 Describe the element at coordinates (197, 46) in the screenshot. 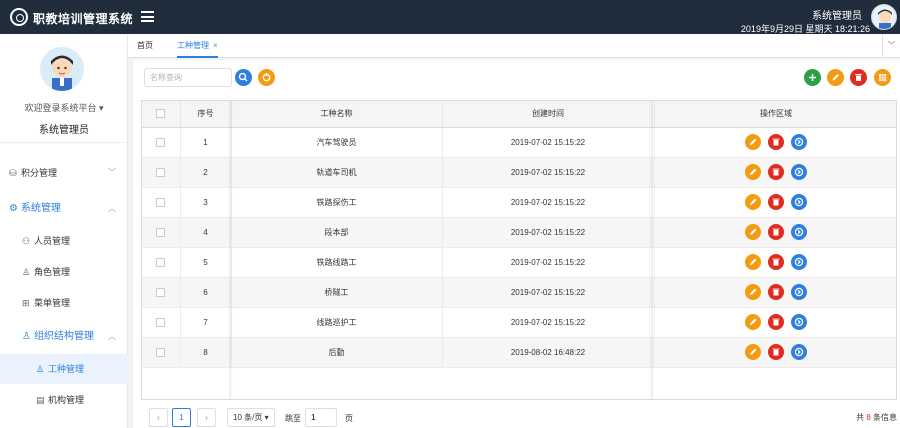

I see `tab-job-types: 工种管理 ×` at that location.